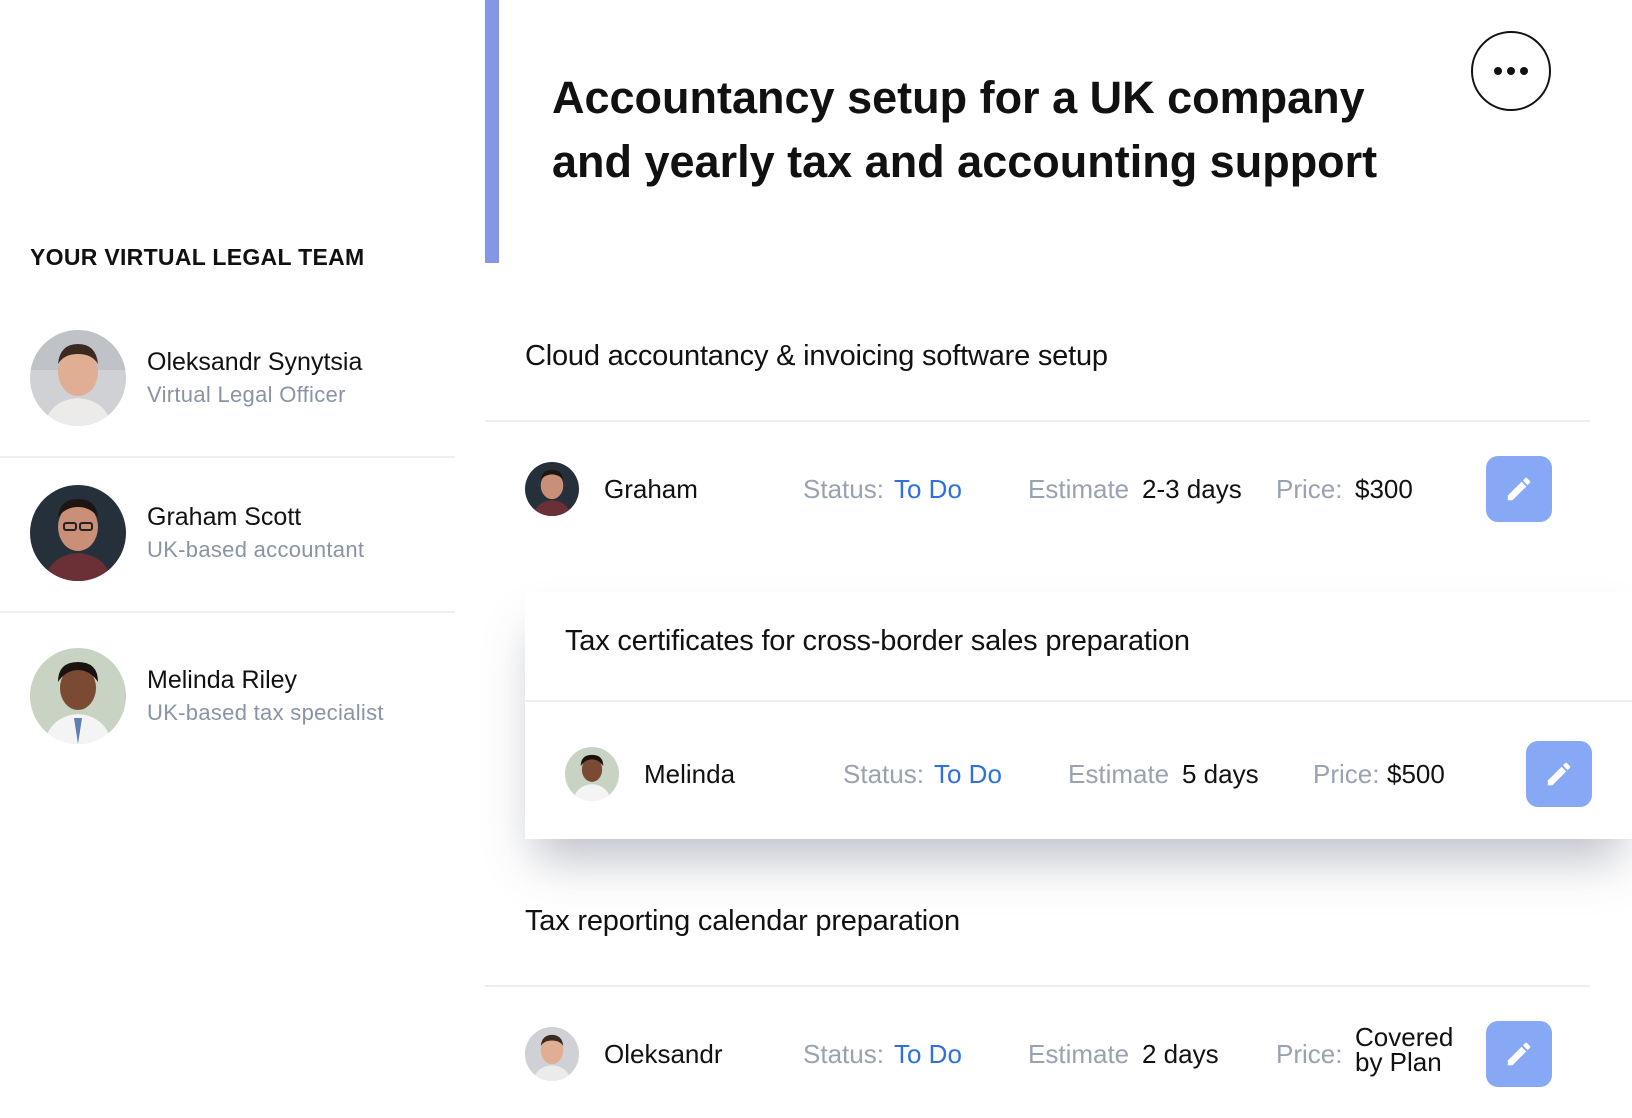  What do you see at coordinates (227, 565) in the screenshot?
I see `team-member-graham: Graham Scott UK-based accountant` at bounding box center [227, 565].